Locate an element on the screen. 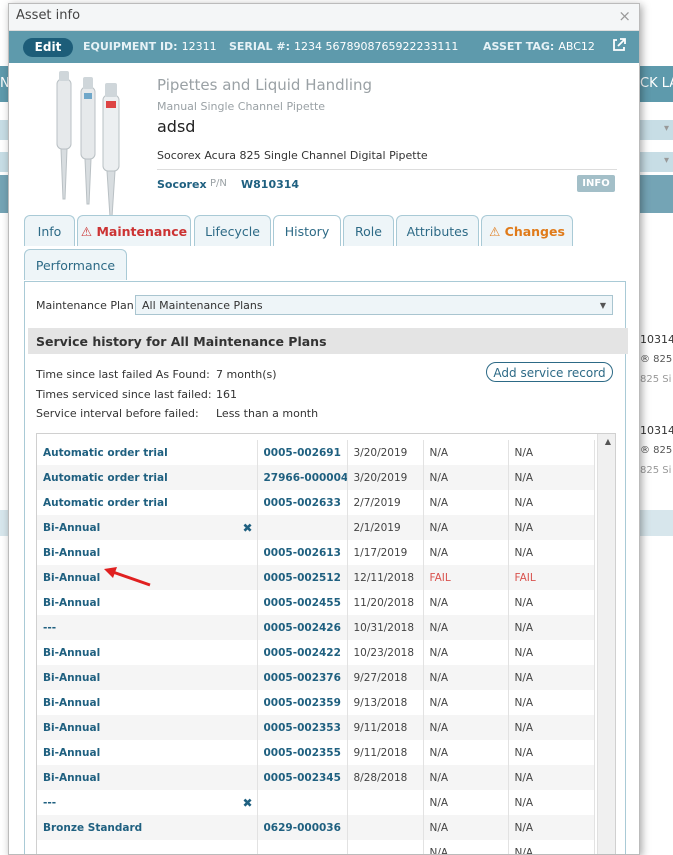  work-order-link: 27966-000004 is located at coordinates (302, 477).